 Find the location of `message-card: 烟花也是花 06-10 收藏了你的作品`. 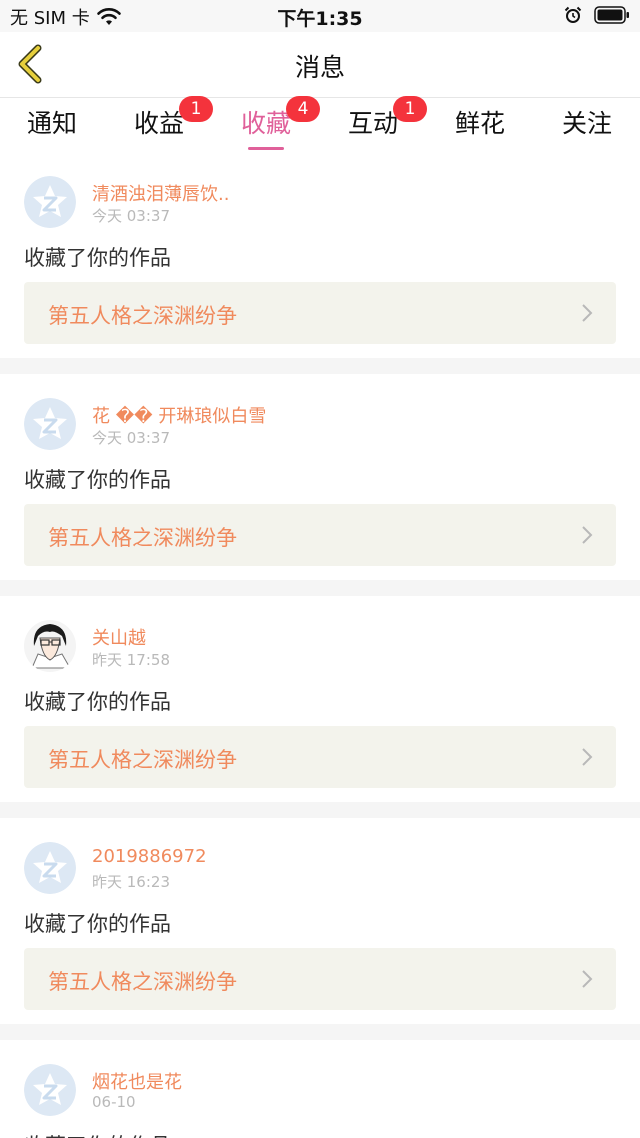

message-card: 烟花也是花 06-10 收藏了你的作品 is located at coordinates (320, 1089).